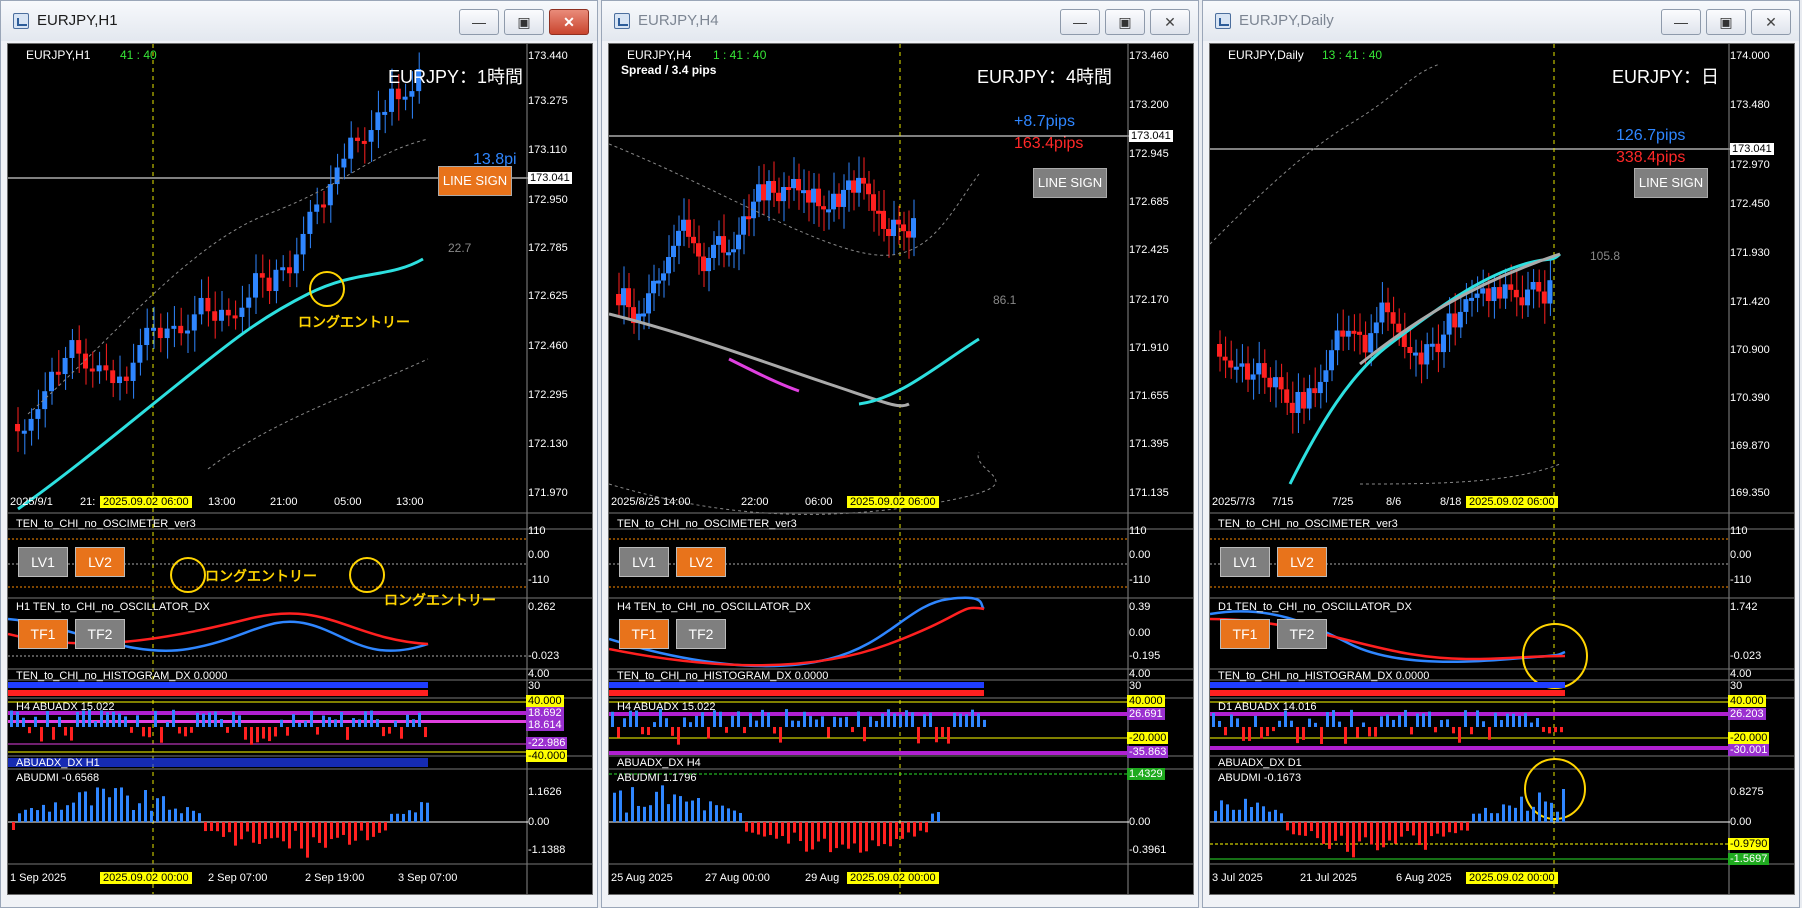 The image size is (1802, 908). What do you see at coordinates (460, 248) in the screenshot?
I see `ma-value: 22.7` at bounding box center [460, 248].